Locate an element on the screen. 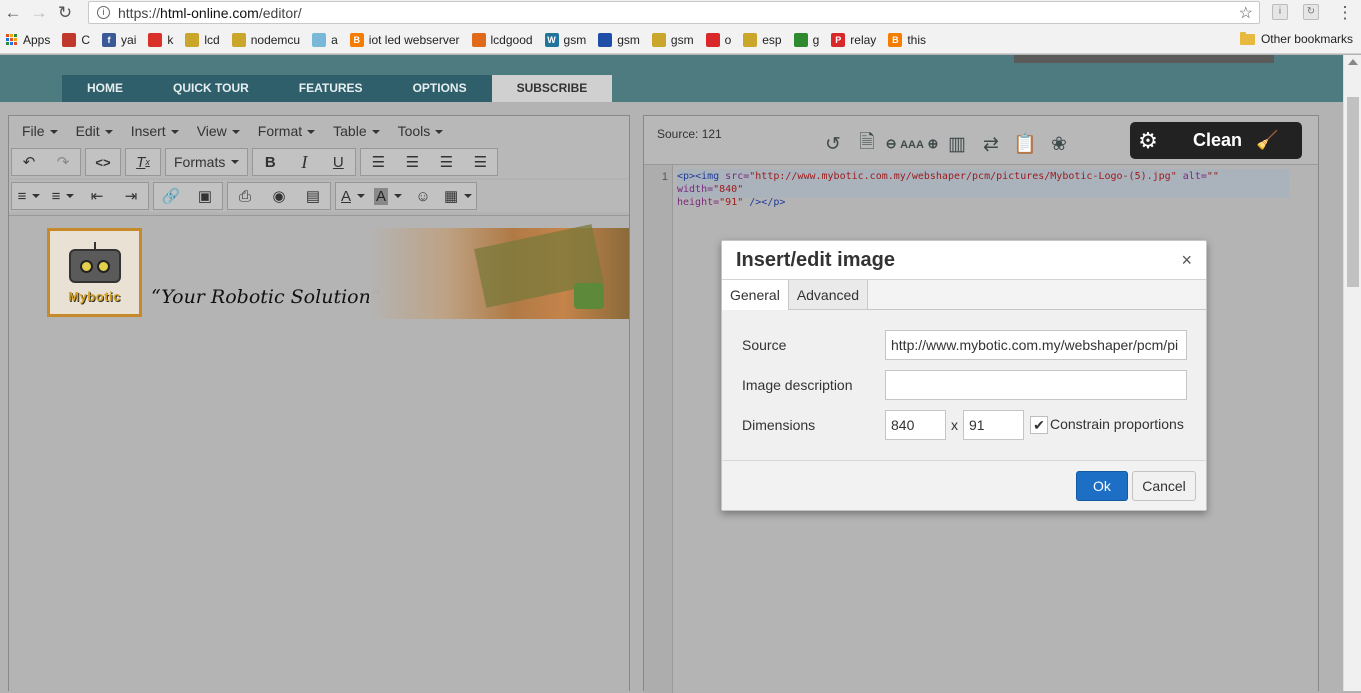 Image resolution: width=1361 pixels, height=693 pixels. gear-icon: ⚙ is located at coordinates (1148, 141).